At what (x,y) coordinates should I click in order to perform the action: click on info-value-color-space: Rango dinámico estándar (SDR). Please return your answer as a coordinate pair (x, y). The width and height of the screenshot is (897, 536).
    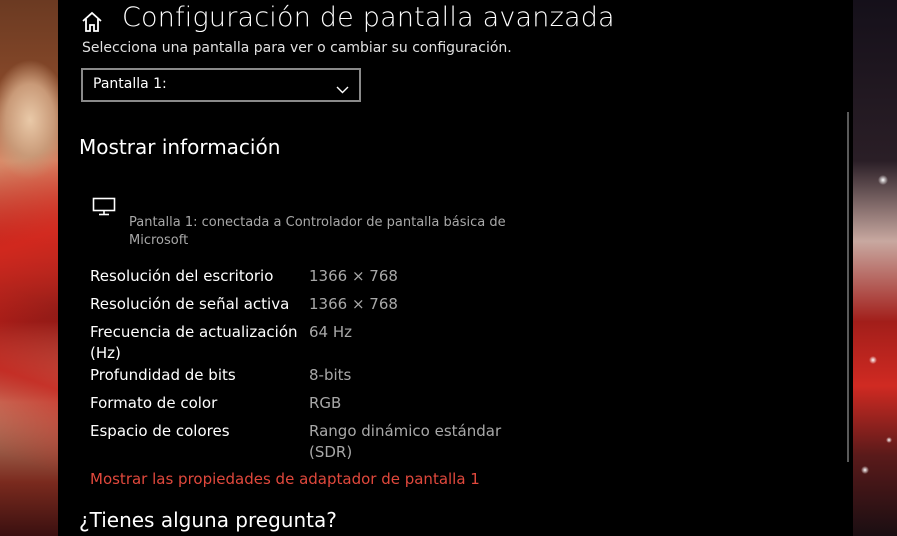
    Looking at the image, I should click on (405, 441).